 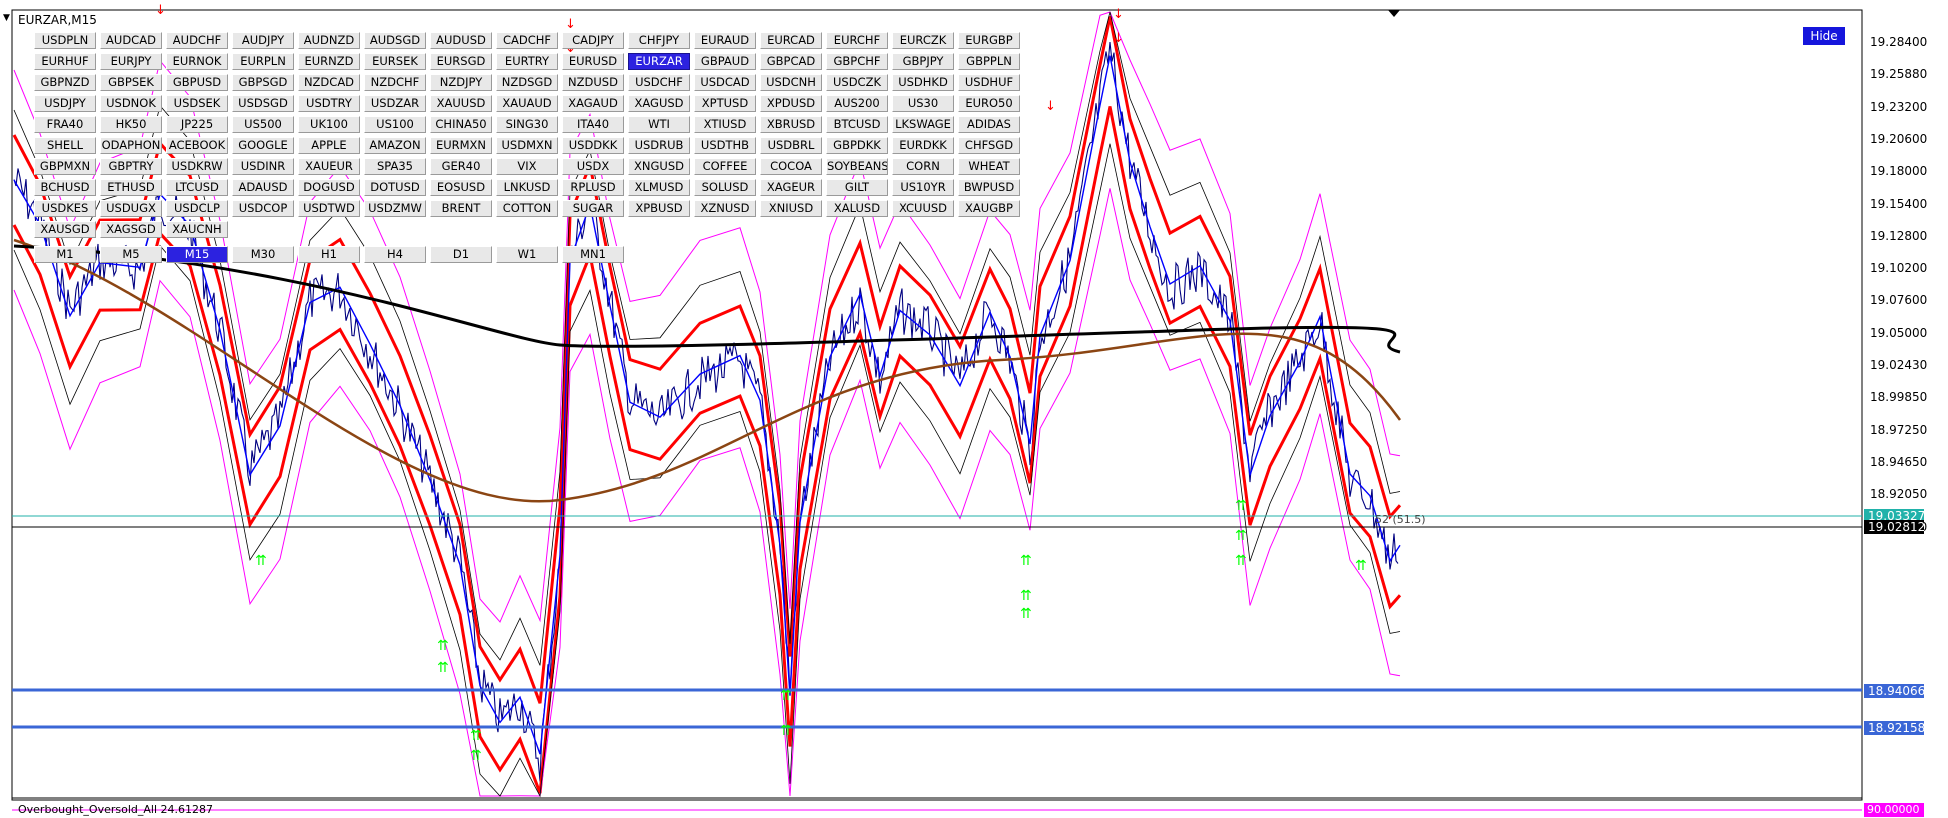 What do you see at coordinates (527, 166) in the screenshot?
I see `symbol-button-vix: VIX` at bounding box center [527, 166].